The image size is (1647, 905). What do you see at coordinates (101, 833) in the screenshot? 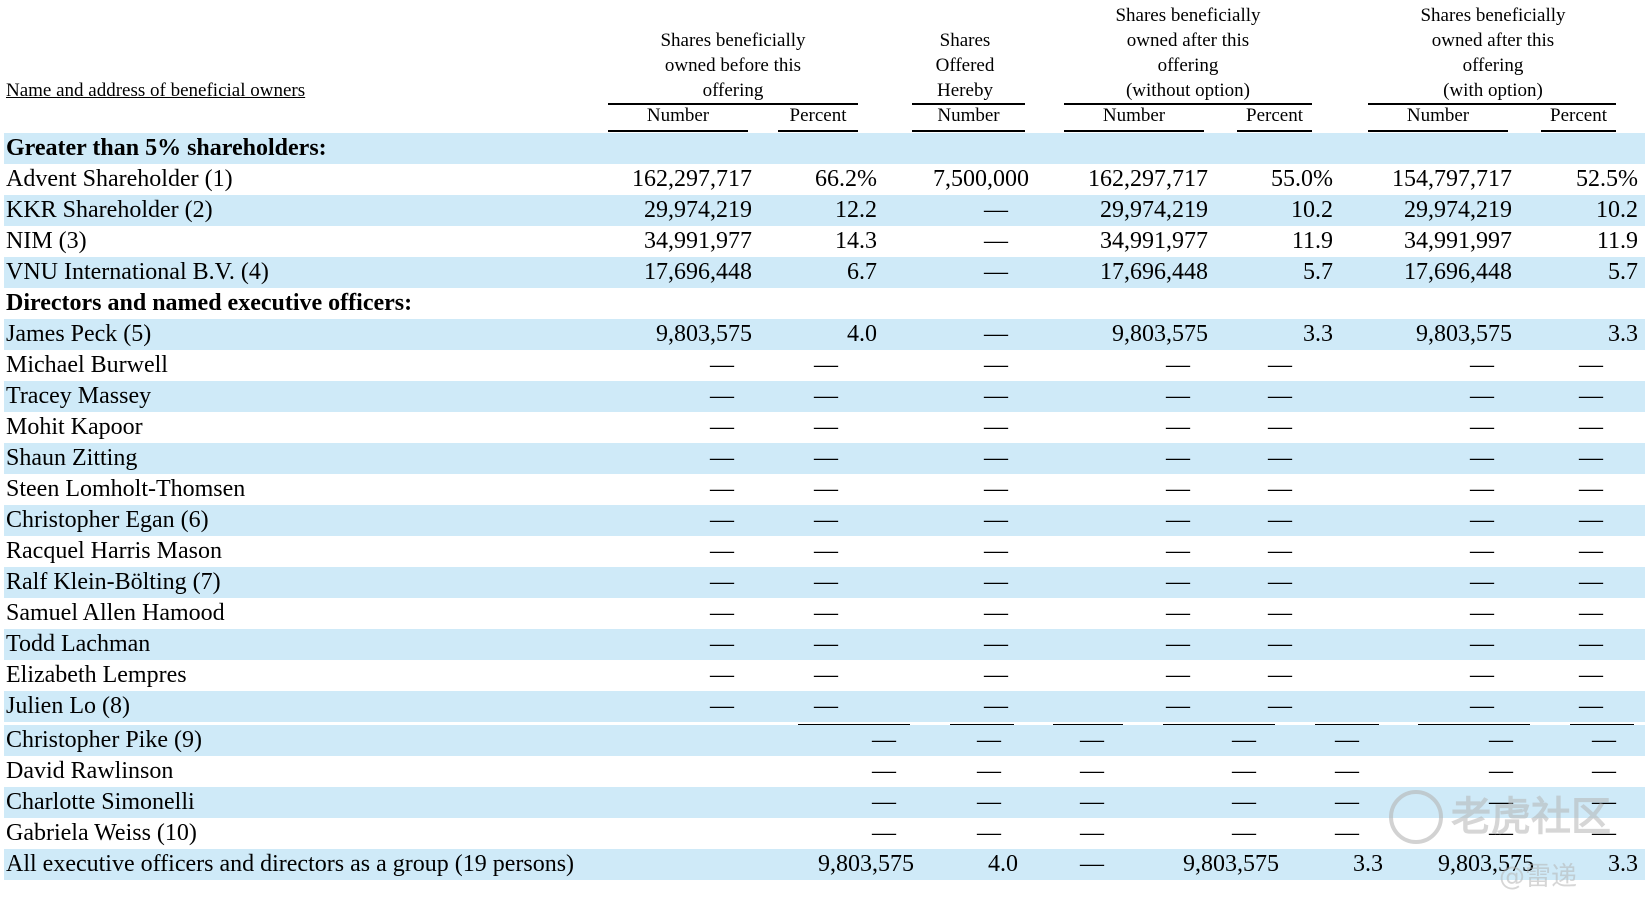
I see `owner-name: Gabriela Weiss (10)` at bounding box center [101, 833].